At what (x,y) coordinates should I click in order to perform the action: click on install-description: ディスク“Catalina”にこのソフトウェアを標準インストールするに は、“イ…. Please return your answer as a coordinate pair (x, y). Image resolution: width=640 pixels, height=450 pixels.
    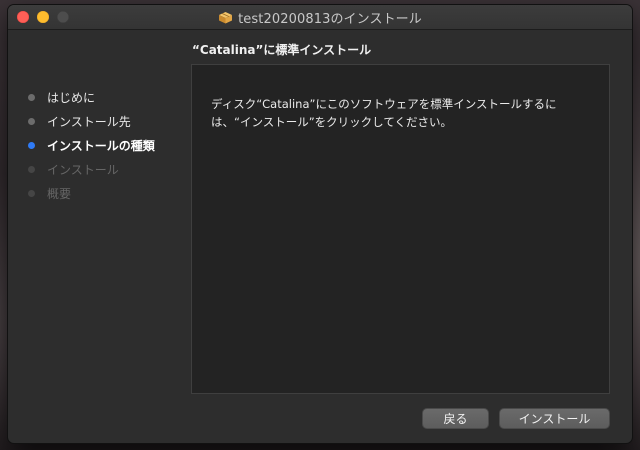
    Looking at the image, I should click on (401, 113).